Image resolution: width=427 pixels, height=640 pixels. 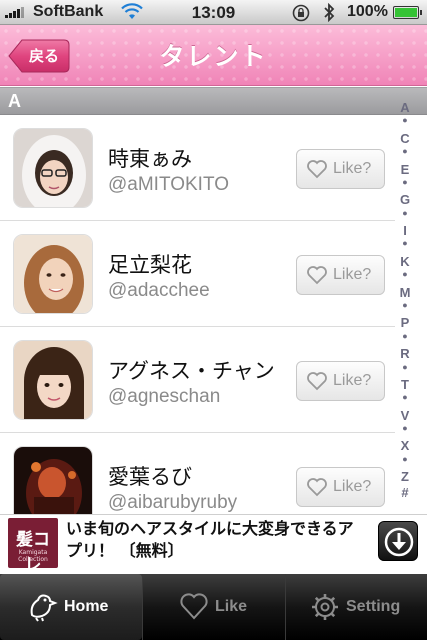 I want to click on index-letter: I, so click(x=405, y=230).